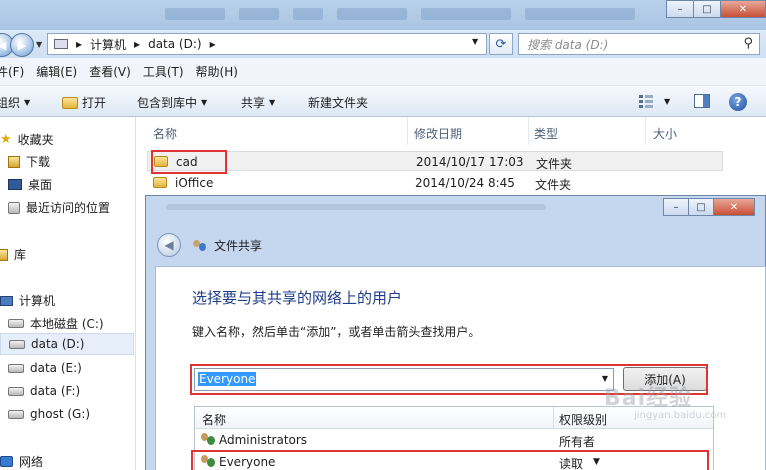 This screenshot has height=470, width=766. I want to click on nav-drive-label: data (E:), so click(56, 368).